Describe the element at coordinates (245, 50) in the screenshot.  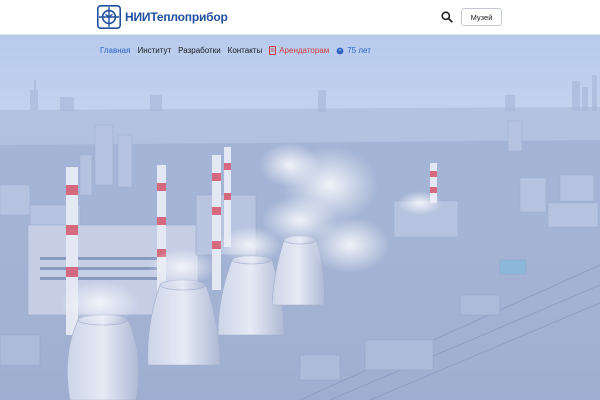
I see `nav-item-contacts: Контакты` at that location.